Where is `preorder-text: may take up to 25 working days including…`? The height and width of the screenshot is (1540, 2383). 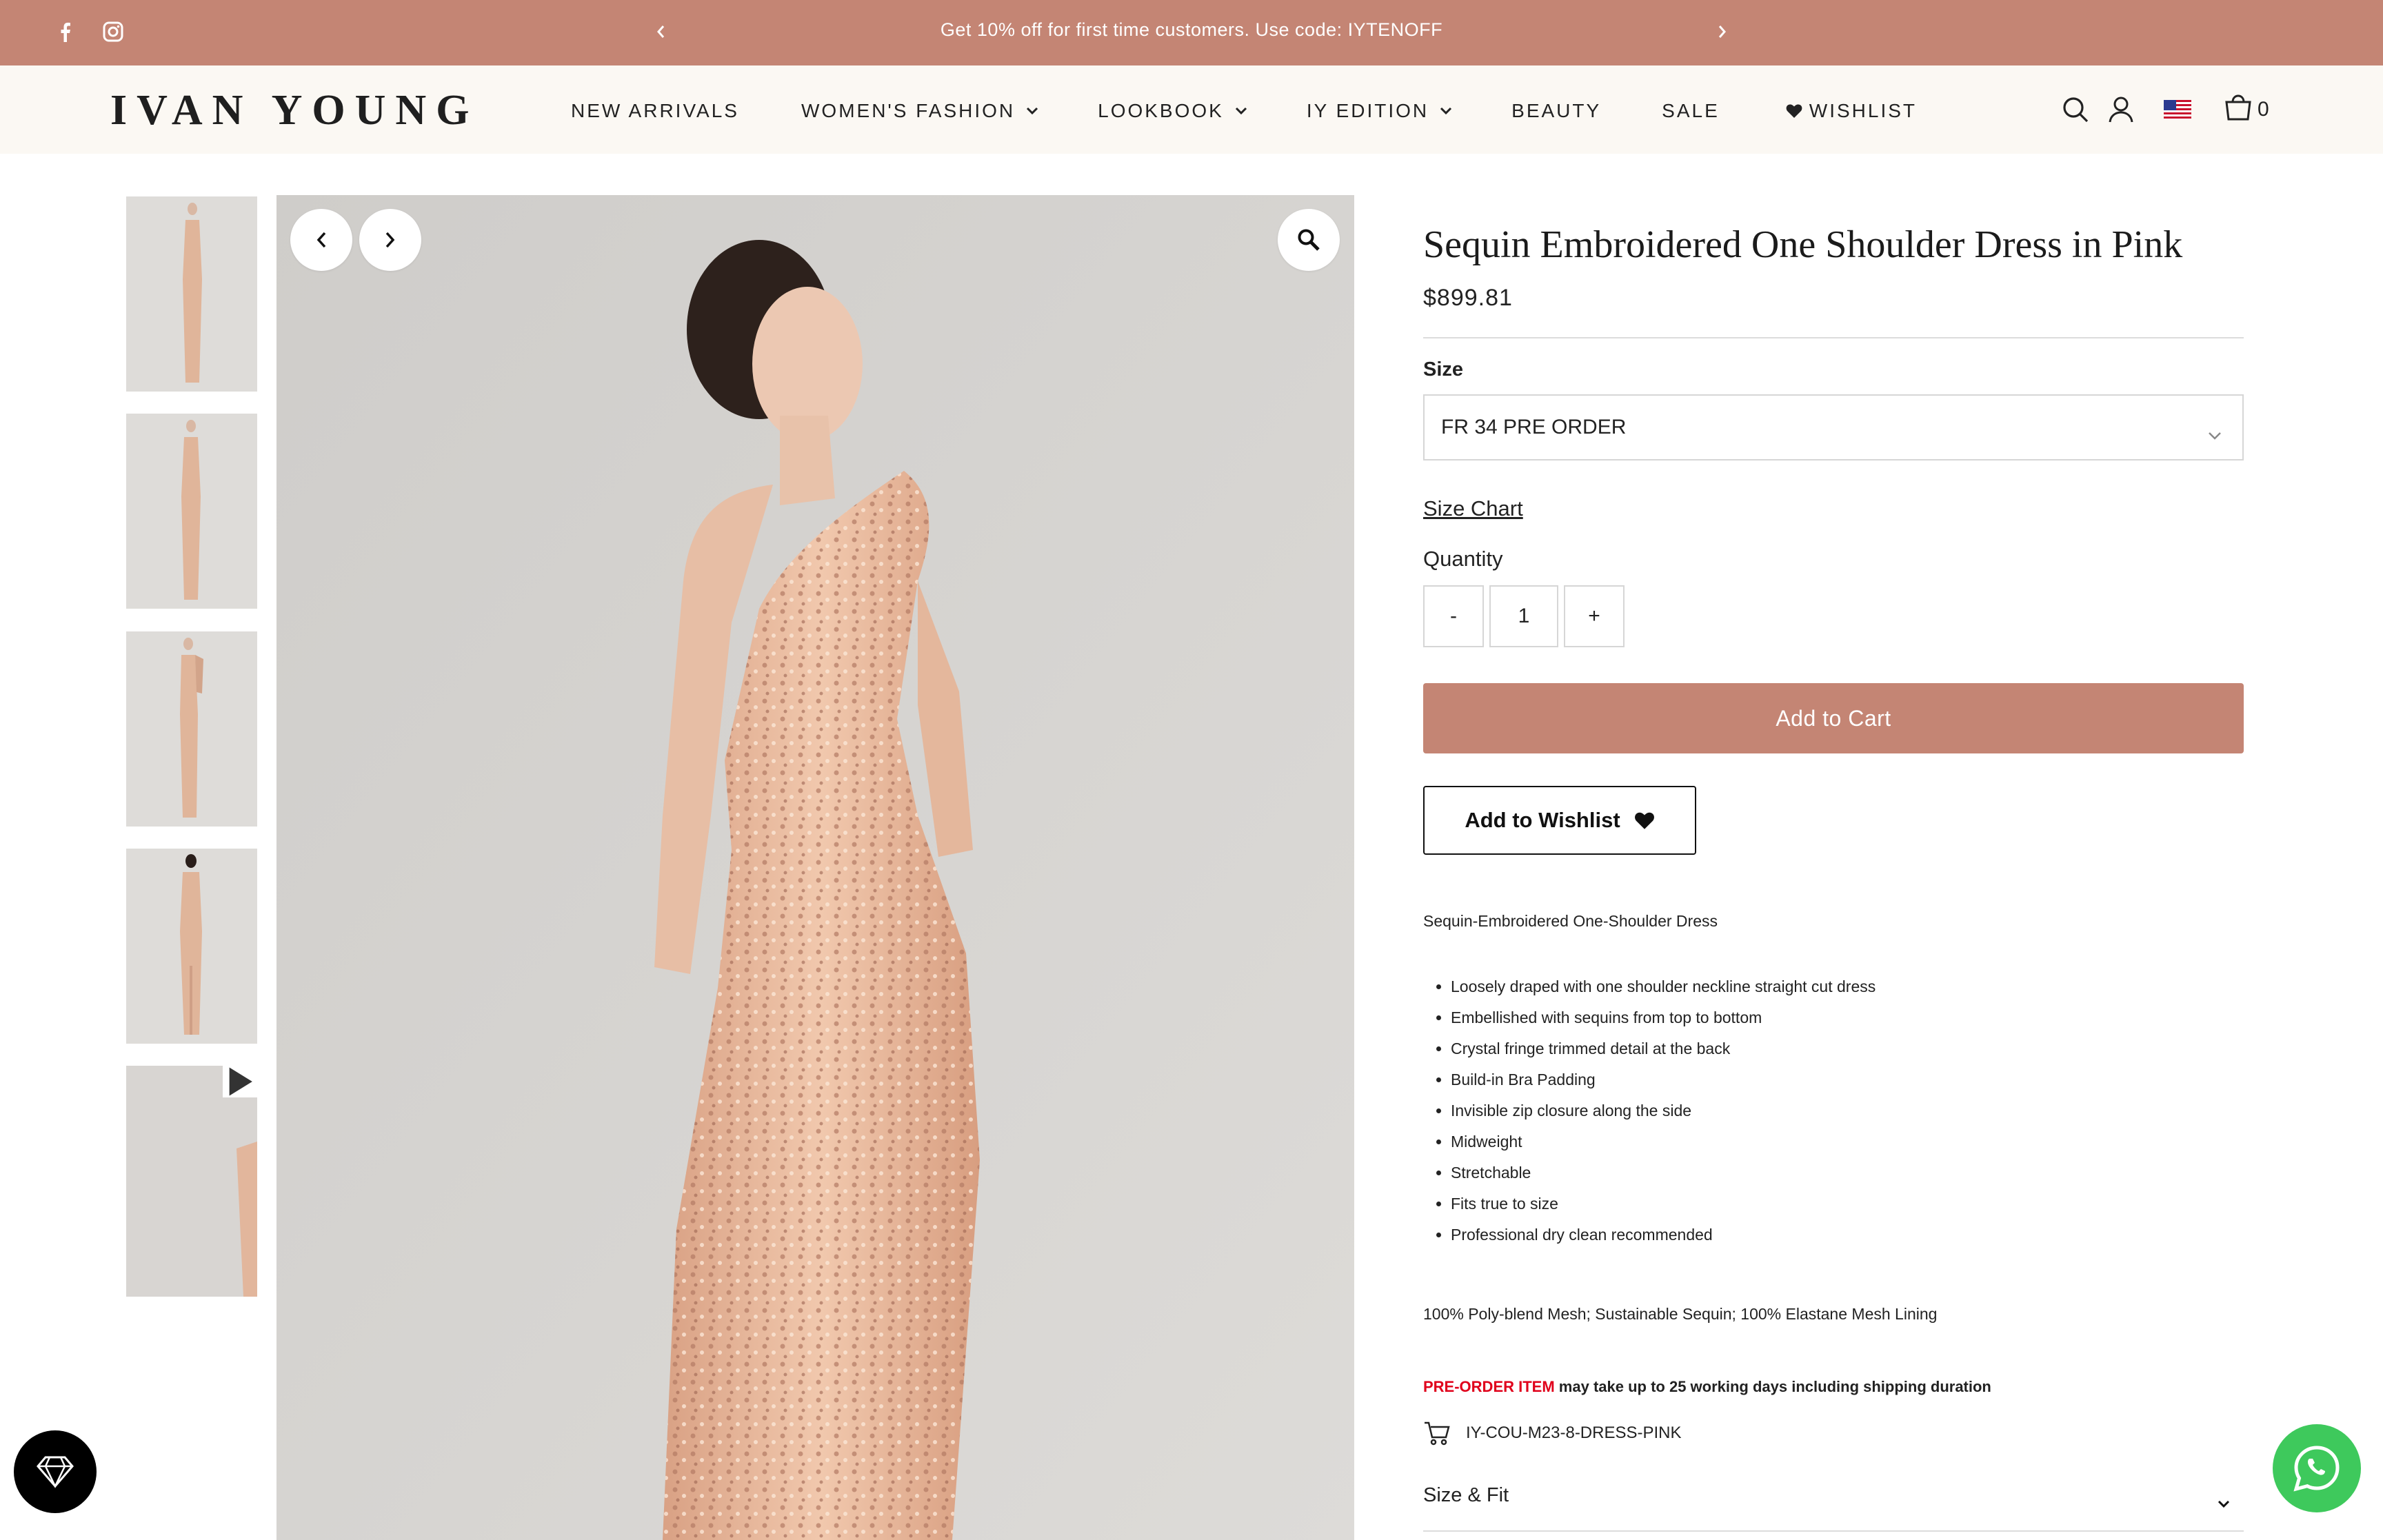 preorder-text: may take up to 25 working days including… is located at coordinates (1772, 1387).